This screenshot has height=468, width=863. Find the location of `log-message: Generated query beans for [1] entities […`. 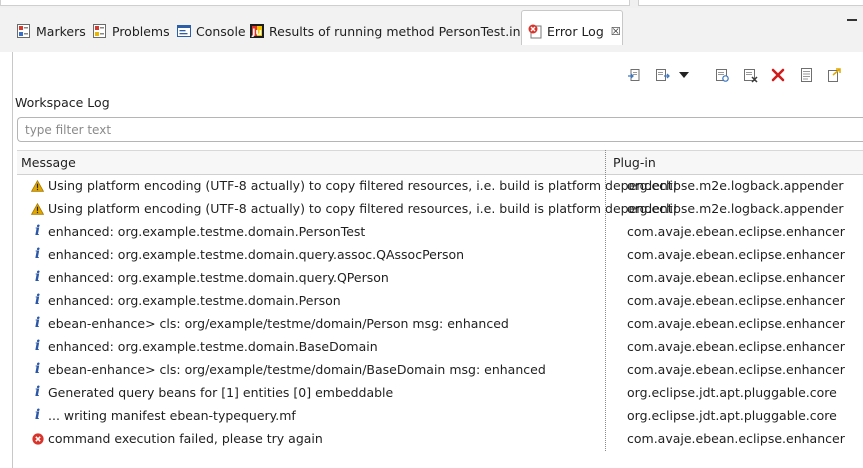

log-message: Generated query beans for [1] entities [… is located at coordinates (221, 392).